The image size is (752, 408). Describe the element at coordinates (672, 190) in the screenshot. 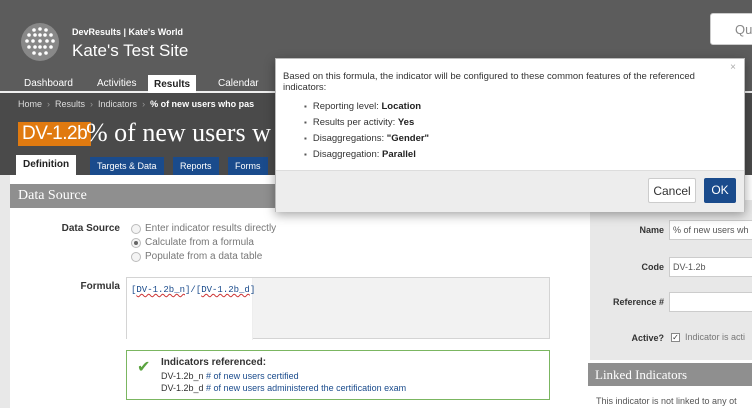

I see `cancel-button: Cancel` at that location.